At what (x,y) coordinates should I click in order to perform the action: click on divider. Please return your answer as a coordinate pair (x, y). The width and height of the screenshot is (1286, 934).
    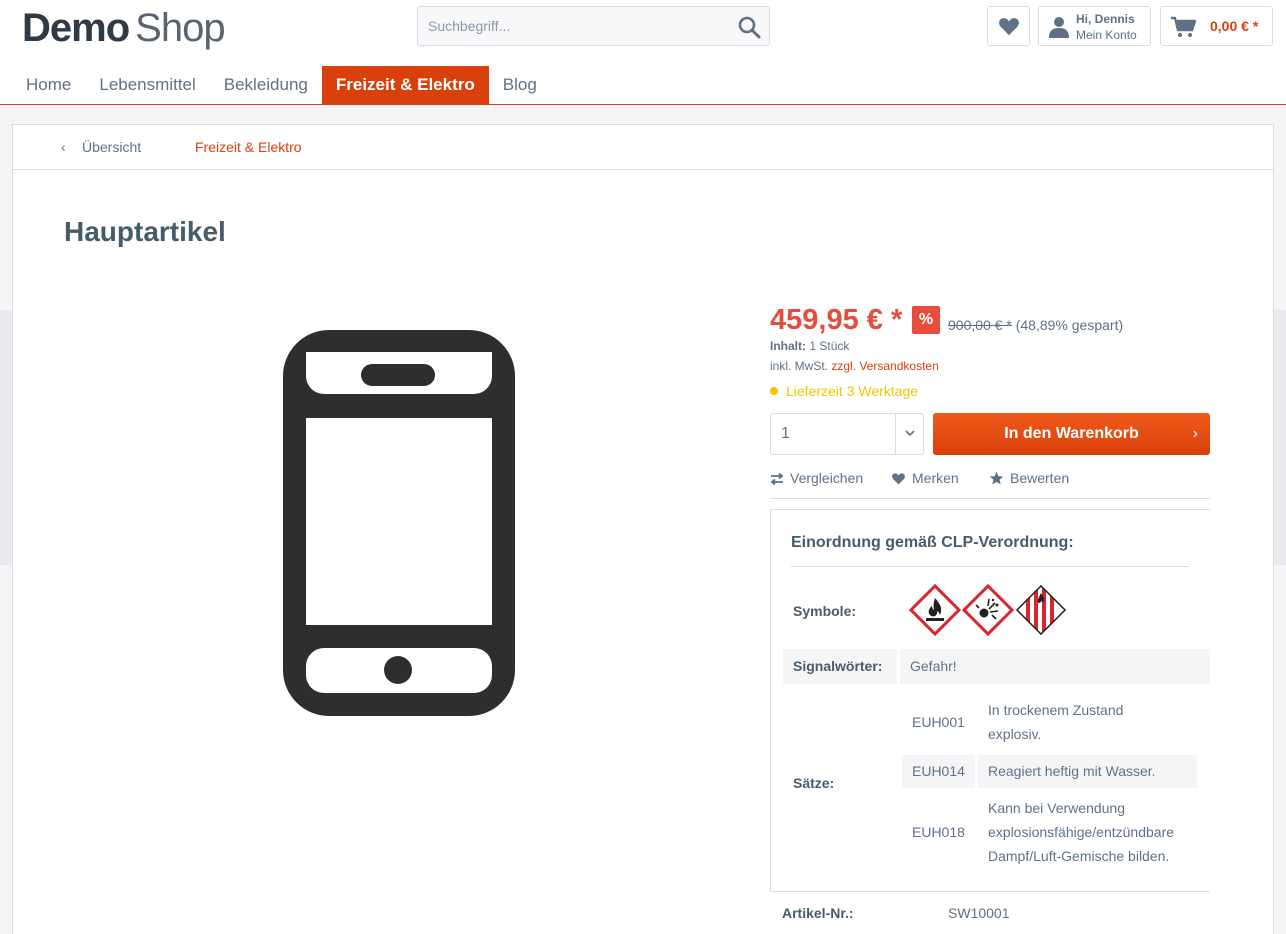
    Looking at the image, I should click on (990, 566).